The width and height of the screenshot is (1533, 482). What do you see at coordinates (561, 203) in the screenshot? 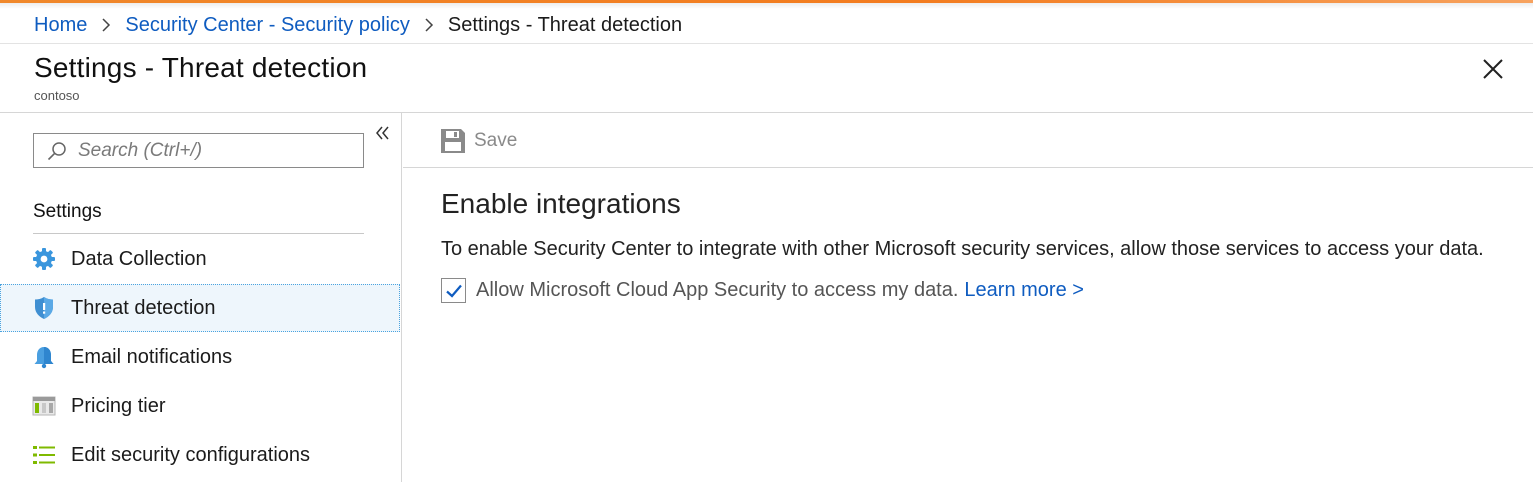
I see `section-title: Enable integrations` at bounding box center [561, 203].